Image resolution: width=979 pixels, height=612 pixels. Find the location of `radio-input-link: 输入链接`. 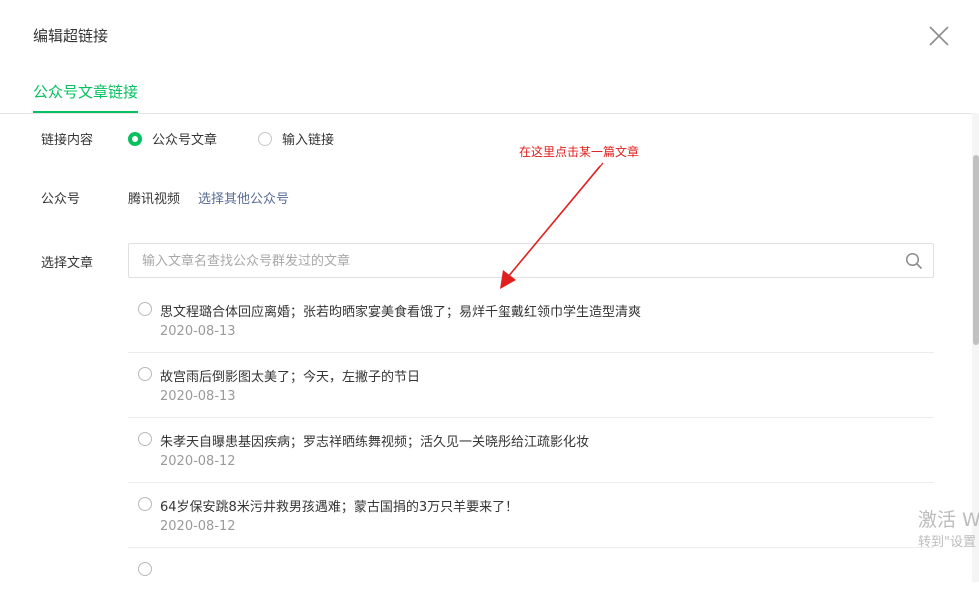

radio-input-link: 输入链接 is located at coordinates (296, 138).